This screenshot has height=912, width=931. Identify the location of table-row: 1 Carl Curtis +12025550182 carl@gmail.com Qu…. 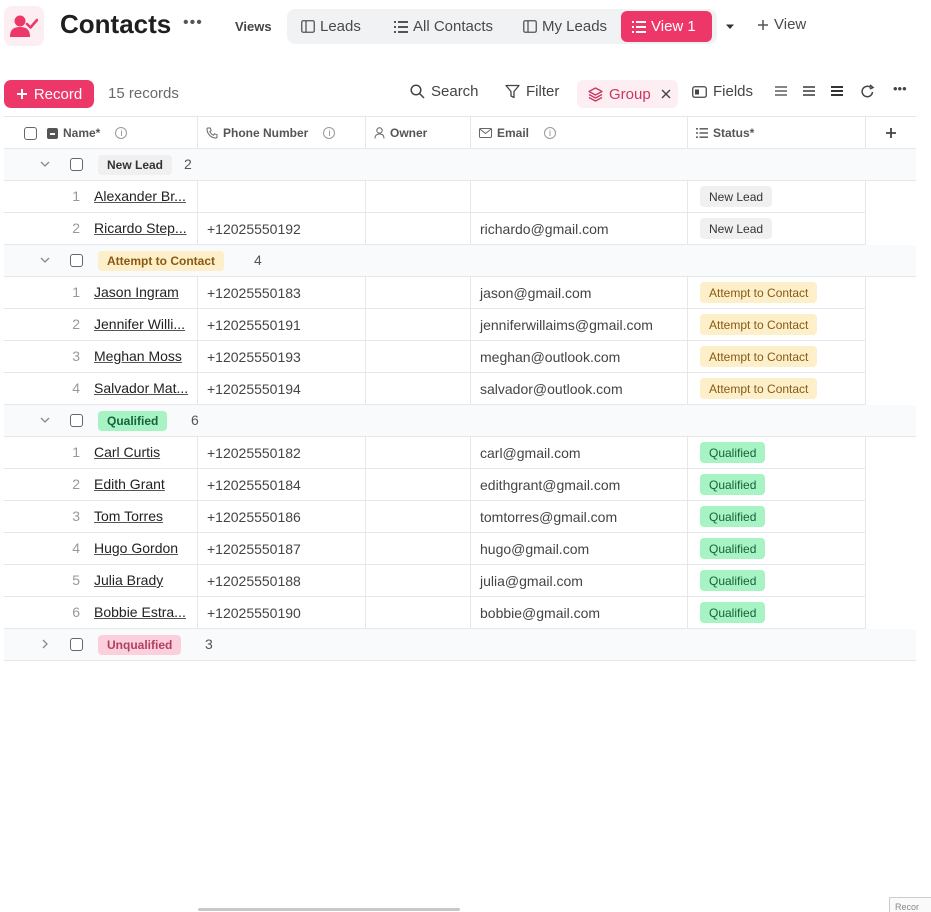
(435, 453).